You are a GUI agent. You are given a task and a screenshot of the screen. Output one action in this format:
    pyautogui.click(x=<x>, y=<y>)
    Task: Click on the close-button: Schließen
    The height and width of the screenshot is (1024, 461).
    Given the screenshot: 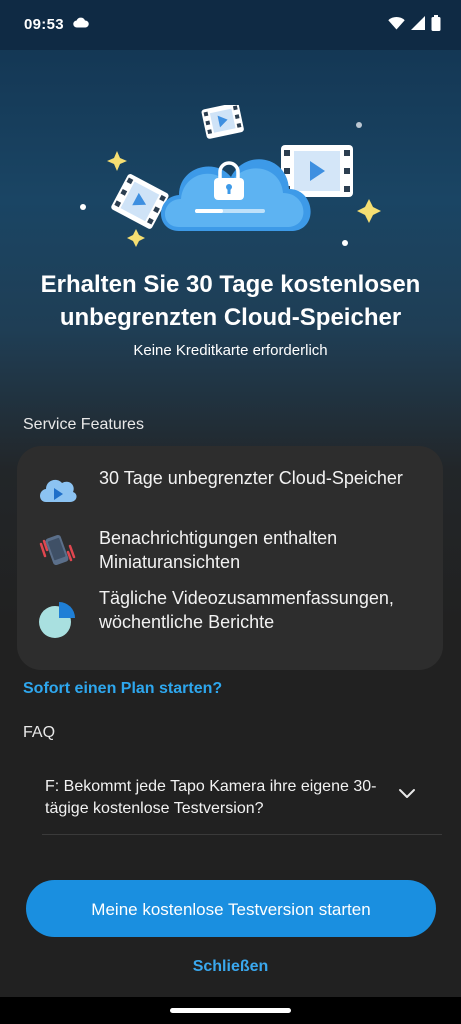 What is the action you would take?
    pyautogui.click(x=230, y=967)
    